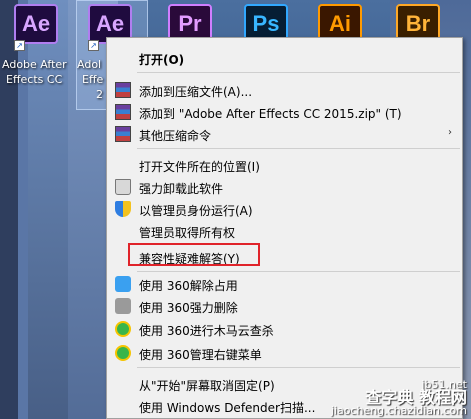  What do you see at coordinates (92, 79) in the screenshot?
I see `desktop-icon-label: Effe` at bounding box center [92, 79].